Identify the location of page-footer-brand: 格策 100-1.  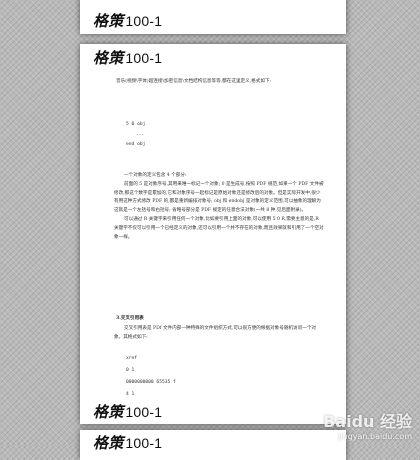
(127, 411).